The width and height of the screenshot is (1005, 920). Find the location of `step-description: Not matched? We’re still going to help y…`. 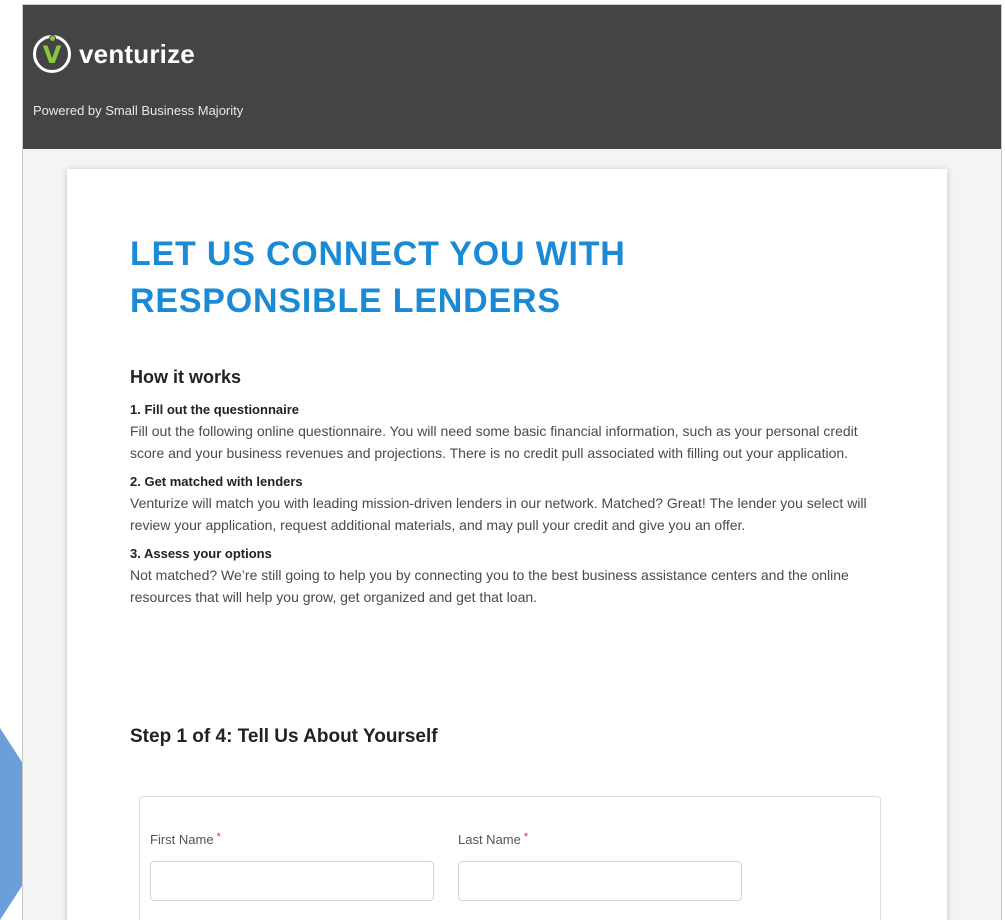

step-description: Not matched? We’re still going to help y… is located at coordinates (489, 586).